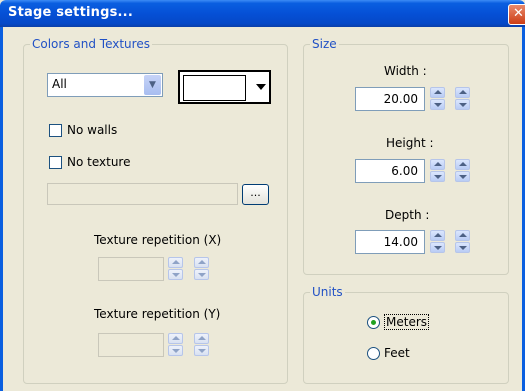 This screenshot has width=525, height=391. I want to click on height-field: 6.00, so click(390, 171).